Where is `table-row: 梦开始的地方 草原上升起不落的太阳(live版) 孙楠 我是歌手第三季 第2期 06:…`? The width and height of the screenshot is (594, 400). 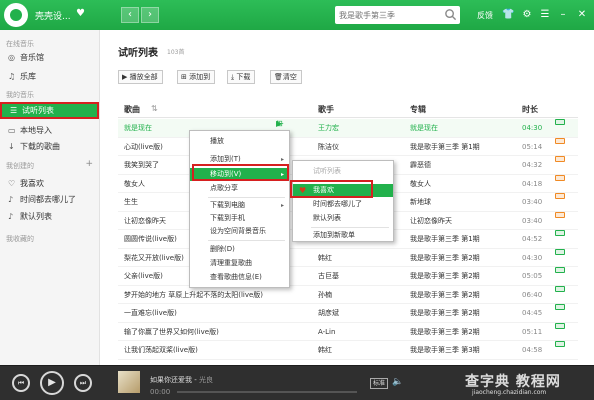
table-row: 梦开始的地方 草原上升起不落的太阳(live版) 孙楠 我是歌手第三季 第2期 06:… is located at coordinates (348, 294).